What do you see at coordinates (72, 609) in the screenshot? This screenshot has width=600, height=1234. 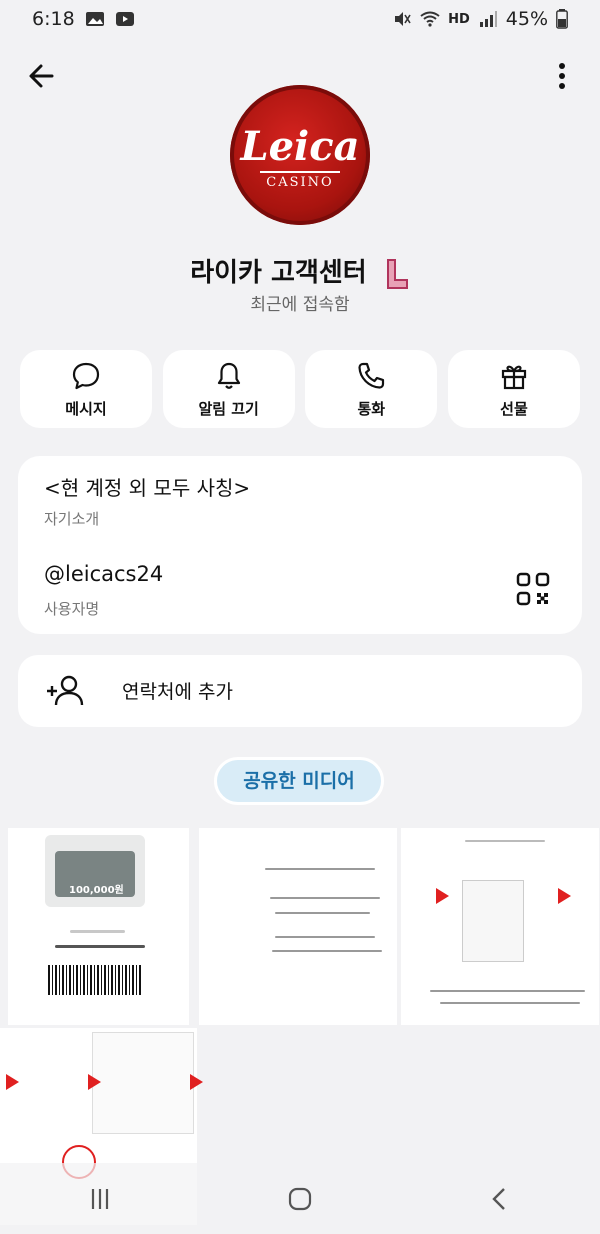 I see `username-label: 사용자명` at bounding box center [72, 609].